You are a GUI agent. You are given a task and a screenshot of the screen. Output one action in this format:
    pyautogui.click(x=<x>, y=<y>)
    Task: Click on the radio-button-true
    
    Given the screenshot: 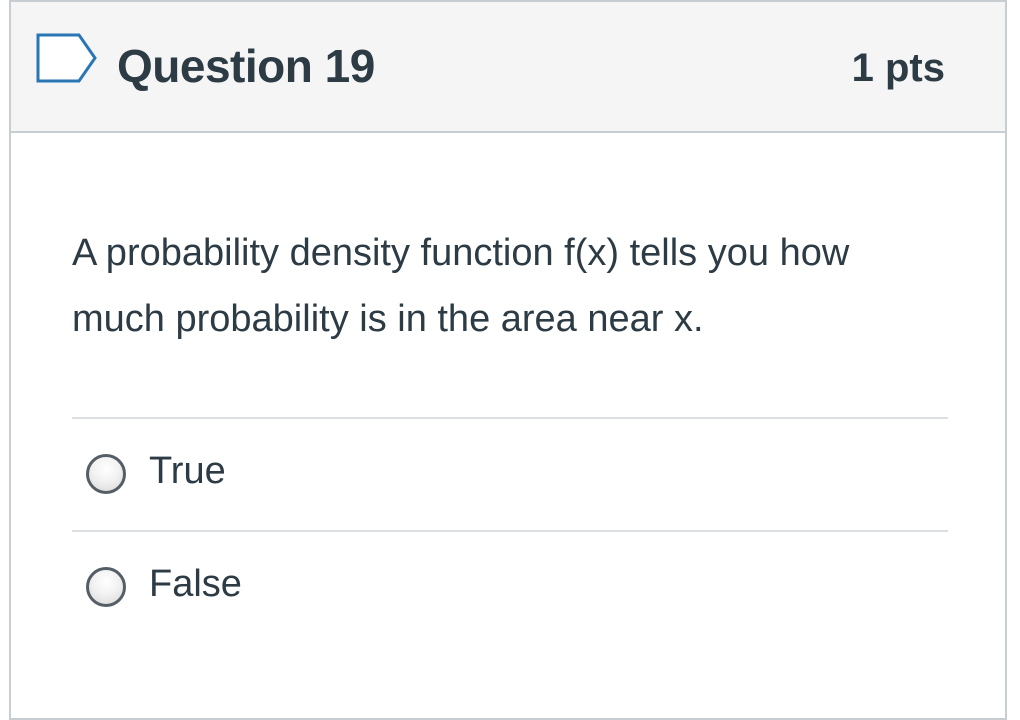 What is the action you would take?
    pyautogui.click(x=106, y=474)
    